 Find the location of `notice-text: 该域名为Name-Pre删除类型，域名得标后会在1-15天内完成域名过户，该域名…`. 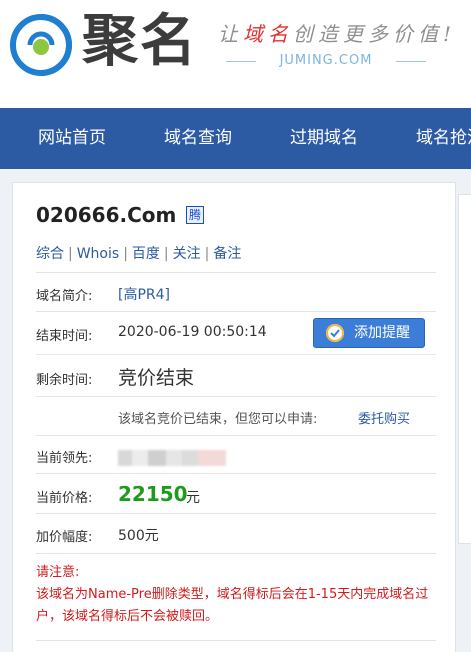

notice-text: 该域名为Name-Pre删除类型，域名得标后会在1-15天内完成域名过户，该域名… is located at coordinates (232, 605).